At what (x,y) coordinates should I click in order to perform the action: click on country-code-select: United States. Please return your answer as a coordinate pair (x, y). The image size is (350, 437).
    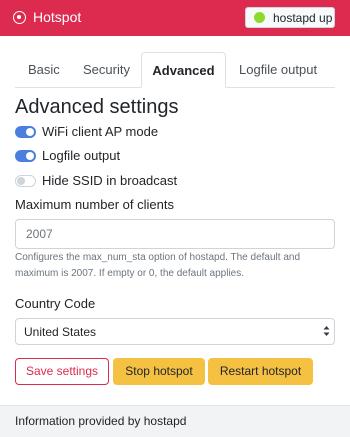
    Looking at the image, I should click on (175, 331).